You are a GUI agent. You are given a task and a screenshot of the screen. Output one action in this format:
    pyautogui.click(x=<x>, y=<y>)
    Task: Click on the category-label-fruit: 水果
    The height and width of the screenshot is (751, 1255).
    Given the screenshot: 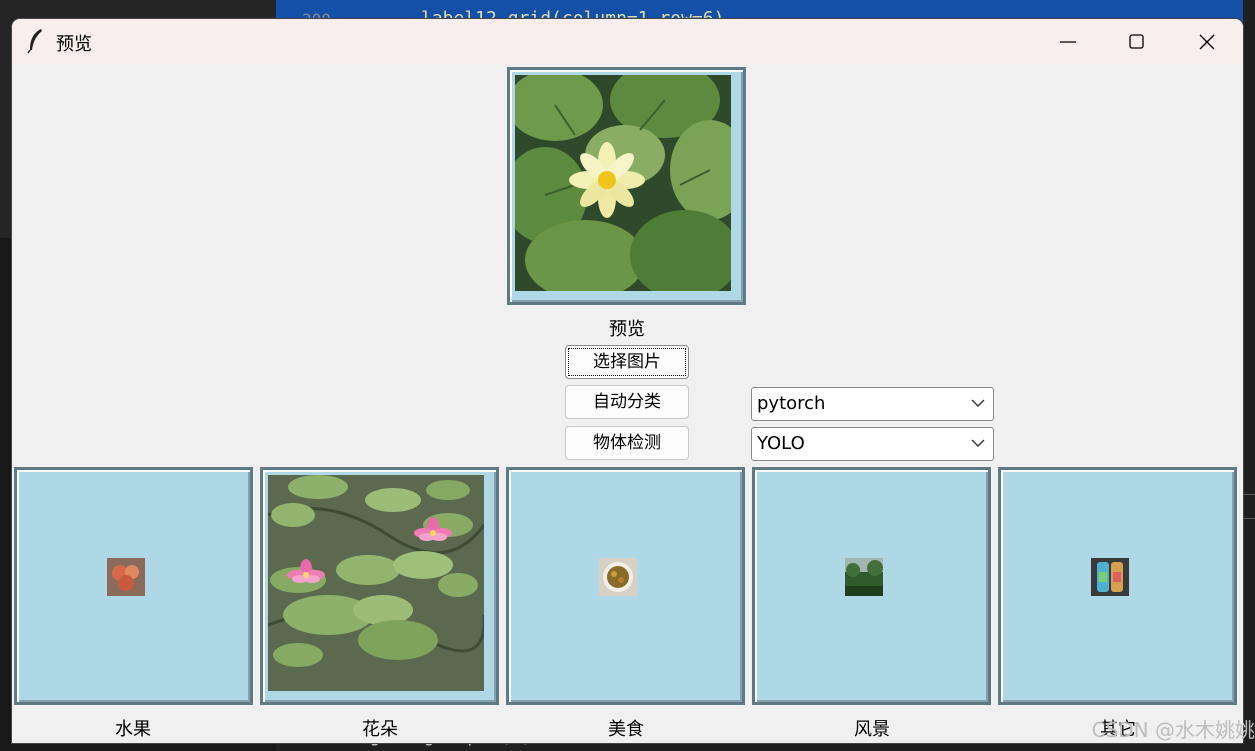 What is the action you would take?
    pyautogui.click(x=133, y=729)
    